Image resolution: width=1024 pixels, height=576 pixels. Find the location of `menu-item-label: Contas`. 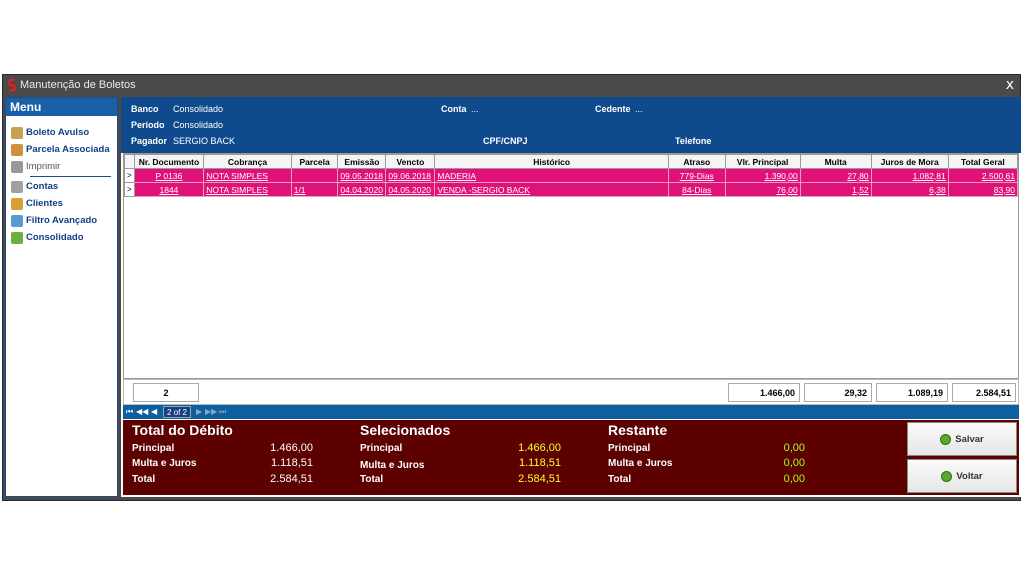

menu-item-label: Contas is located at coordinates (42, 186).